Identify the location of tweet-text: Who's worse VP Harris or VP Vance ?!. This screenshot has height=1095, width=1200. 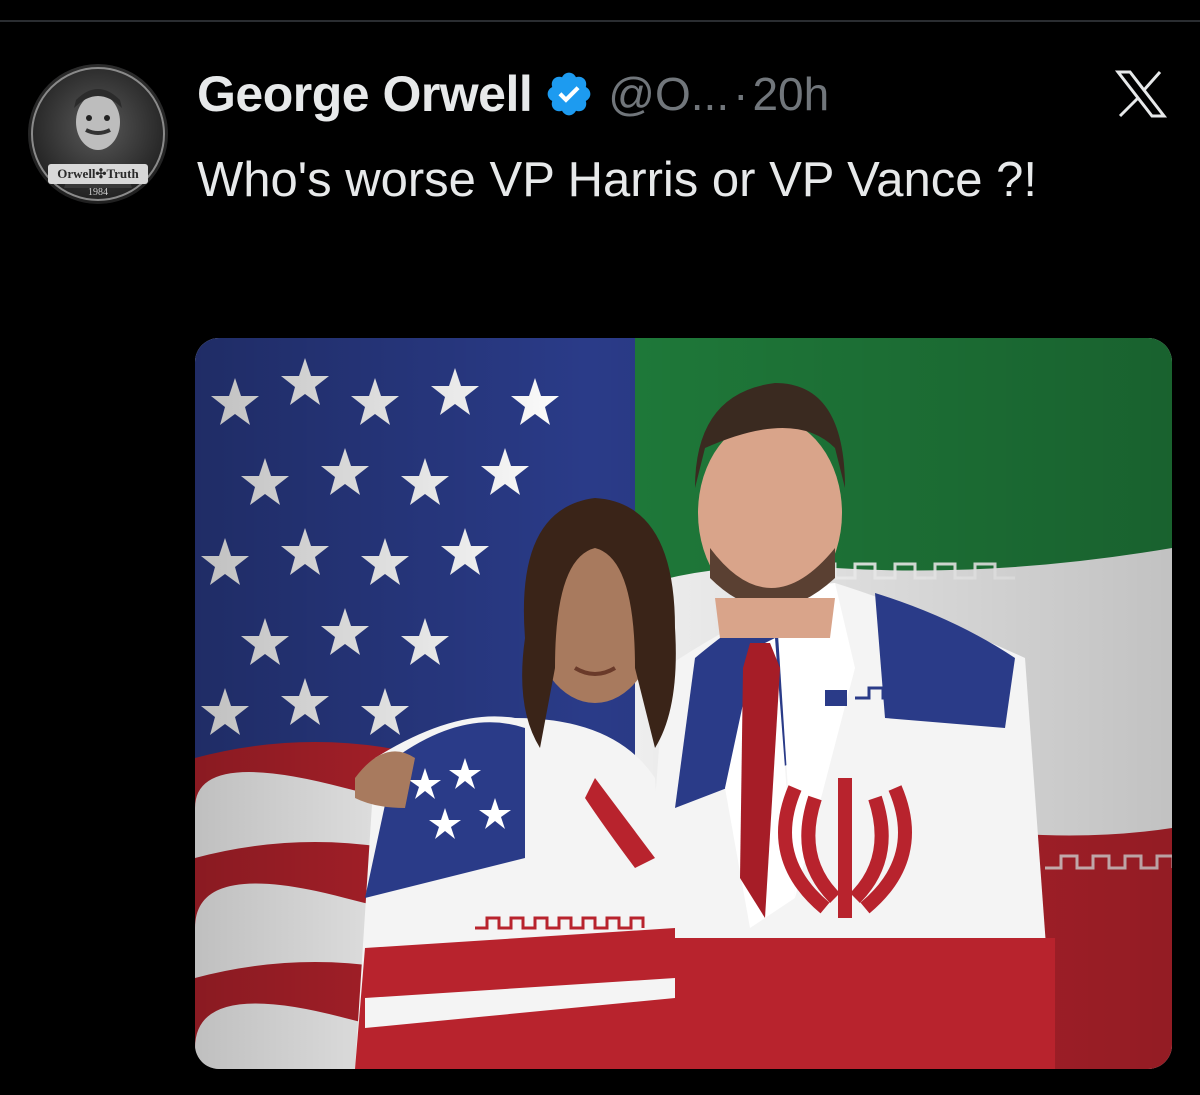
(617, 180).